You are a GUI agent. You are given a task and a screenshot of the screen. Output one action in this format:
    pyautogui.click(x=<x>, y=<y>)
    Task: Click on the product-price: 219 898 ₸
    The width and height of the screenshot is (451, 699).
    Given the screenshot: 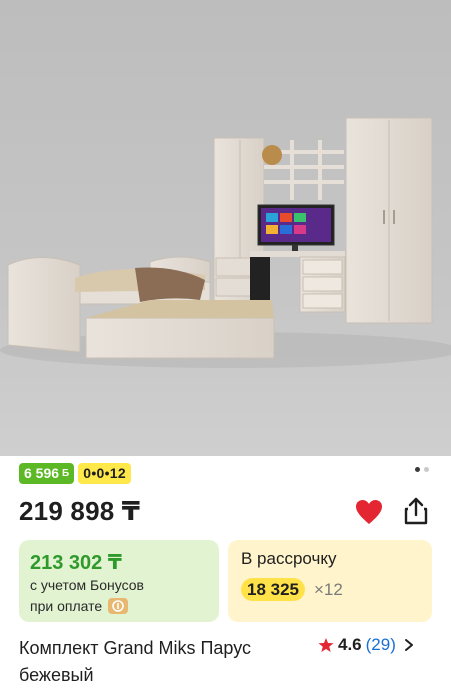 What is the action you would take?
    pyautogui.click(x=80, y=511)
    